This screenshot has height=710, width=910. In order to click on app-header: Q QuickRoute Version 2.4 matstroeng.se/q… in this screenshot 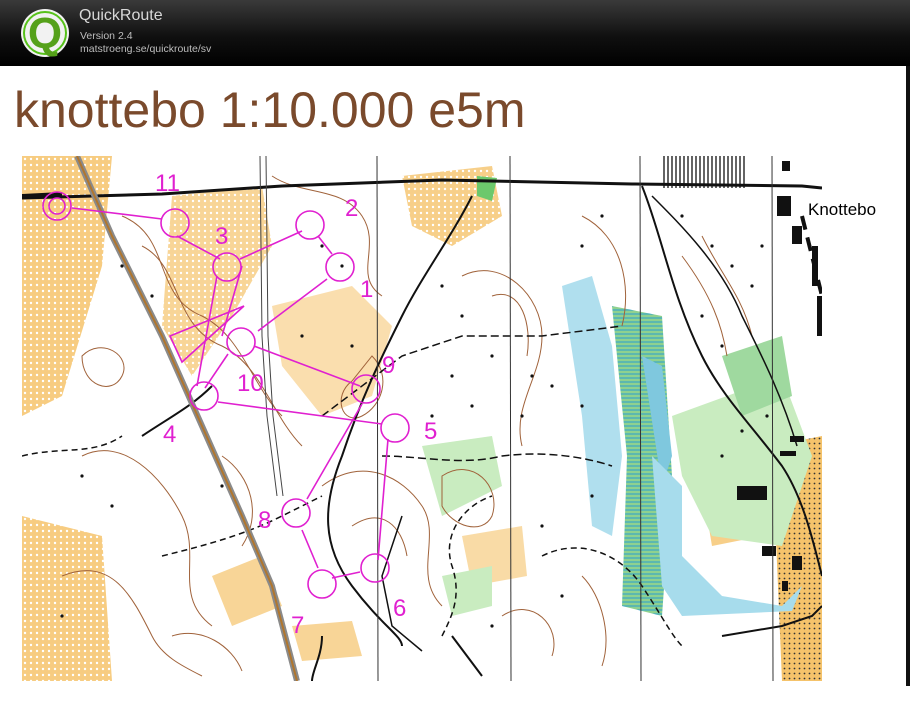, I will do `click(455, 33)`.